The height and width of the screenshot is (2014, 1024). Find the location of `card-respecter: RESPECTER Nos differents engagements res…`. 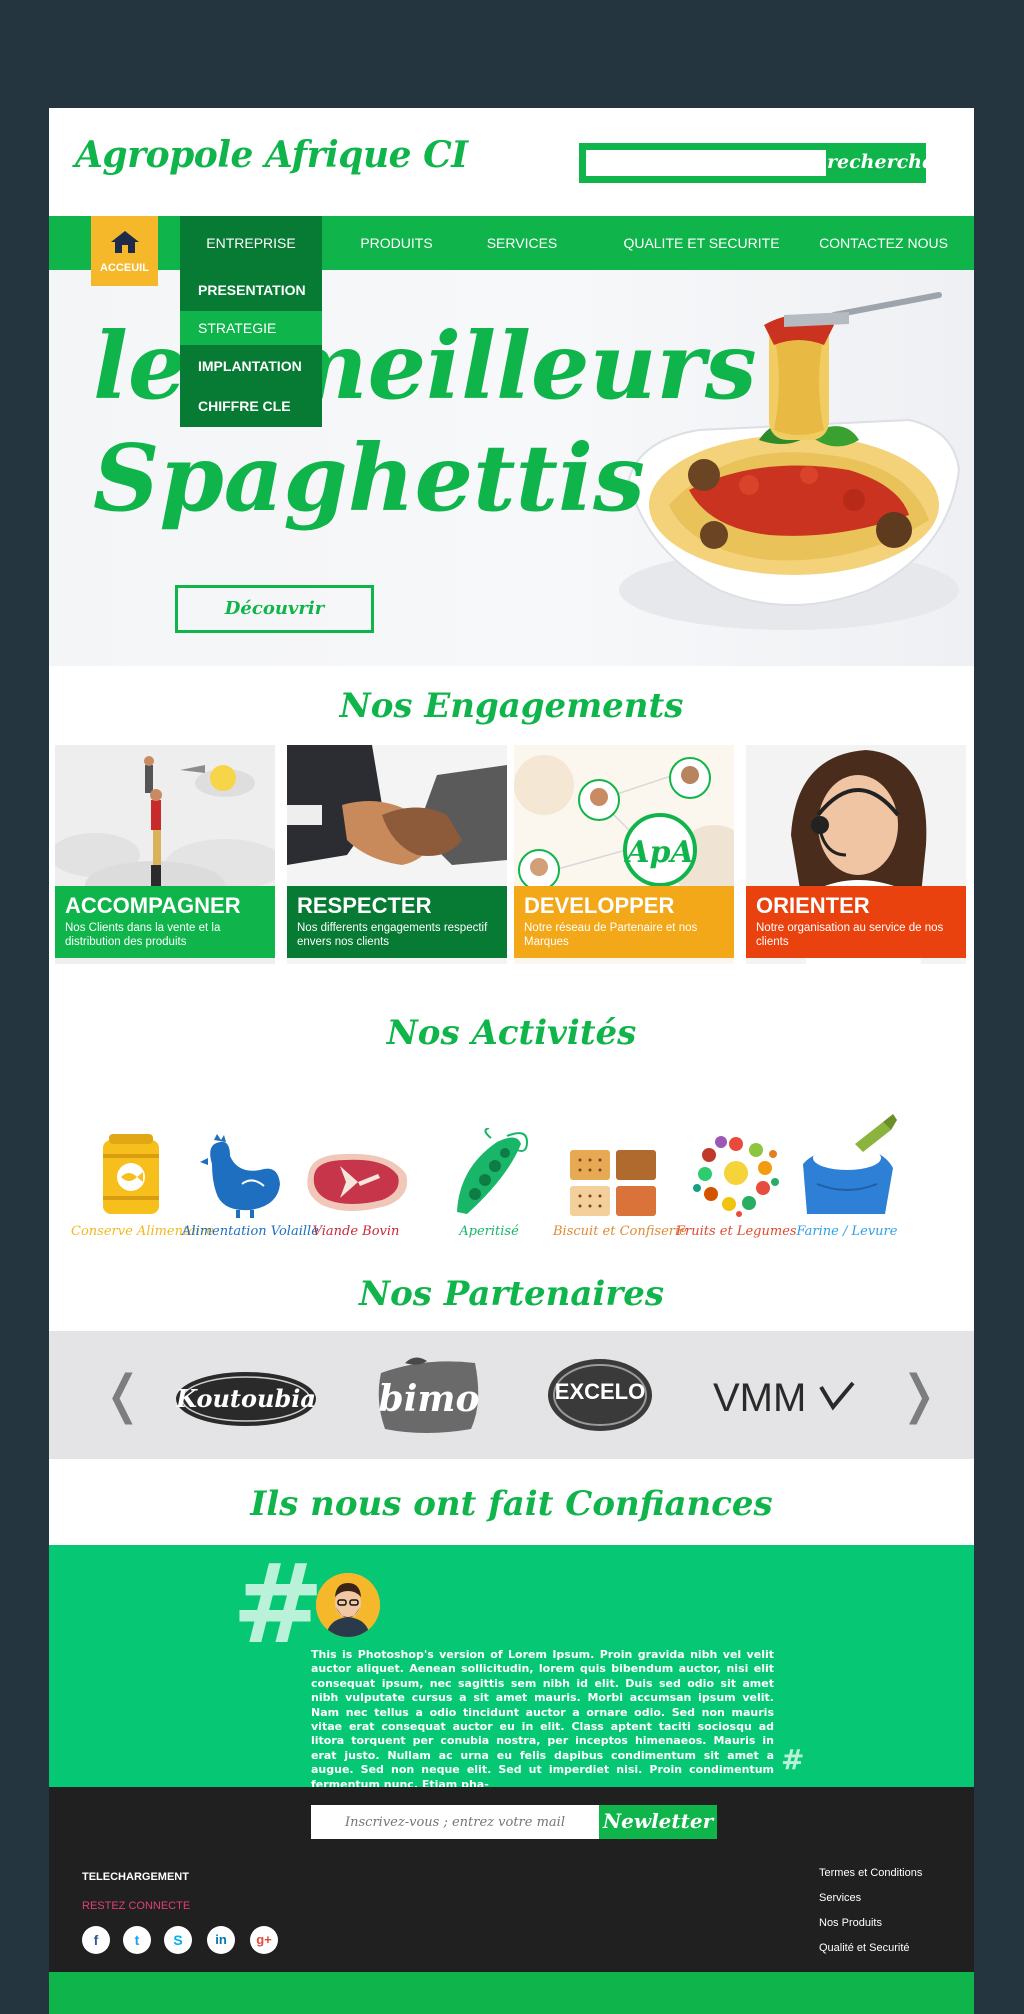

card-respecter: RESPECTER Nos differents engagements res… is located at coordinates (397, 854).